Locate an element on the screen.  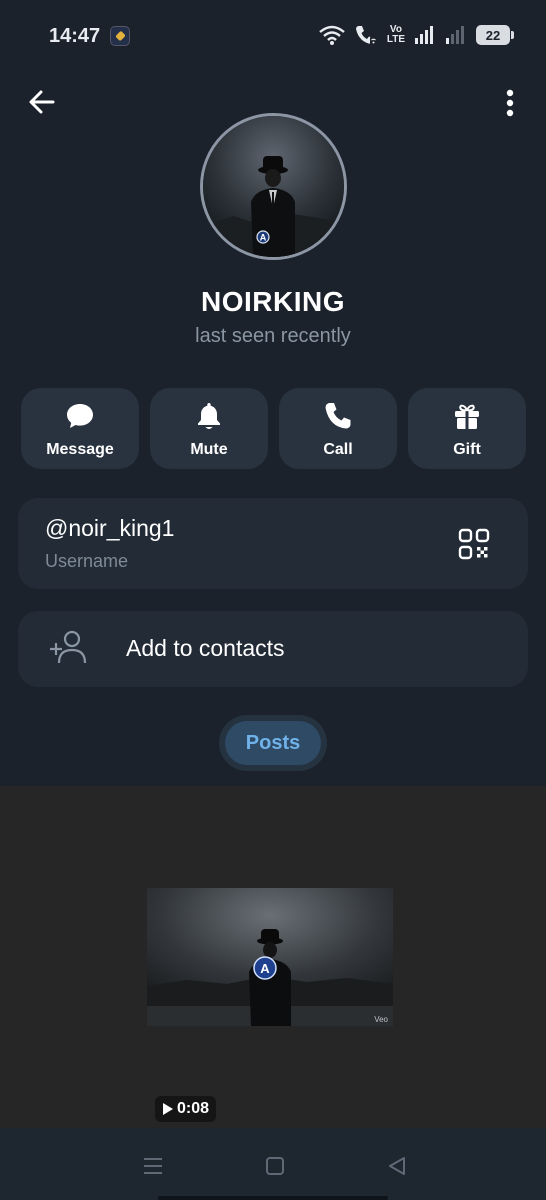
system-navigation-bar is located at coordinates (273, 1164).